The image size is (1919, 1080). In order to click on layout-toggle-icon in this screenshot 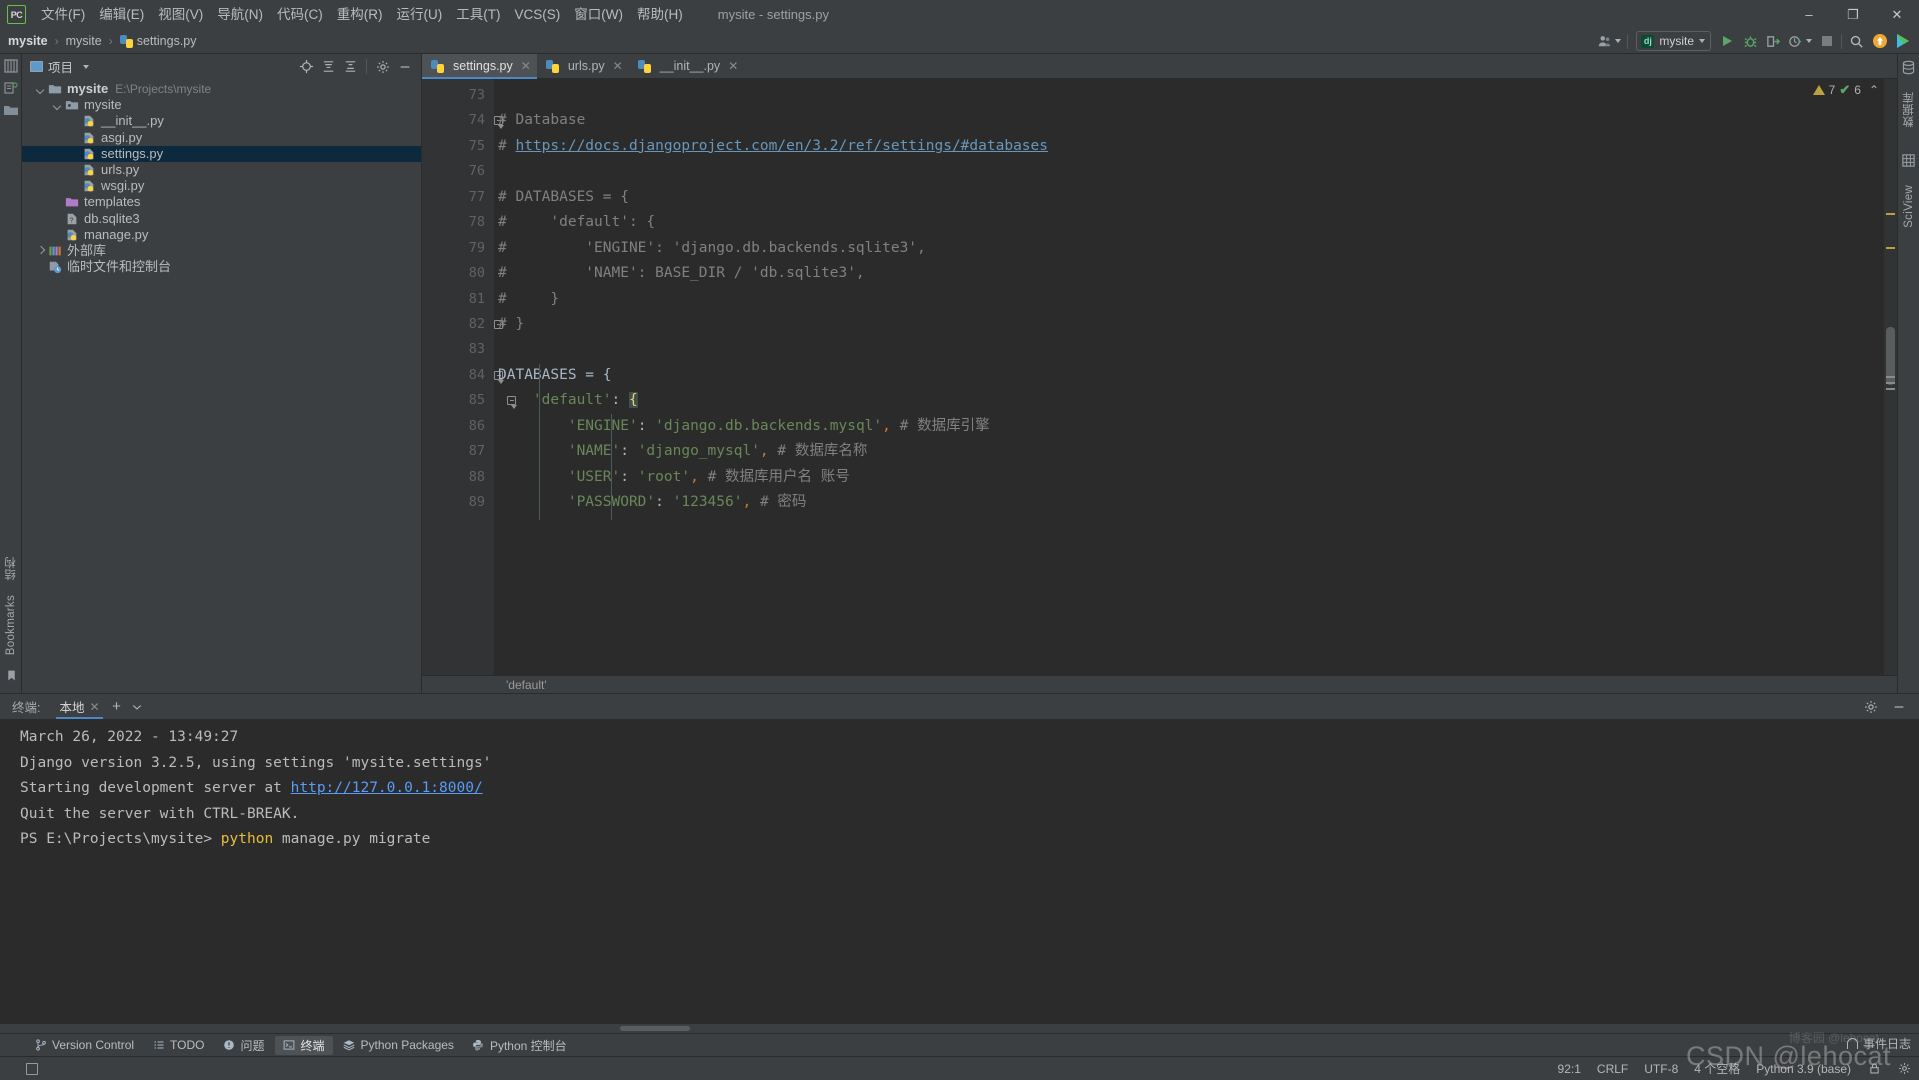, I will do `click(32, 1068)`.